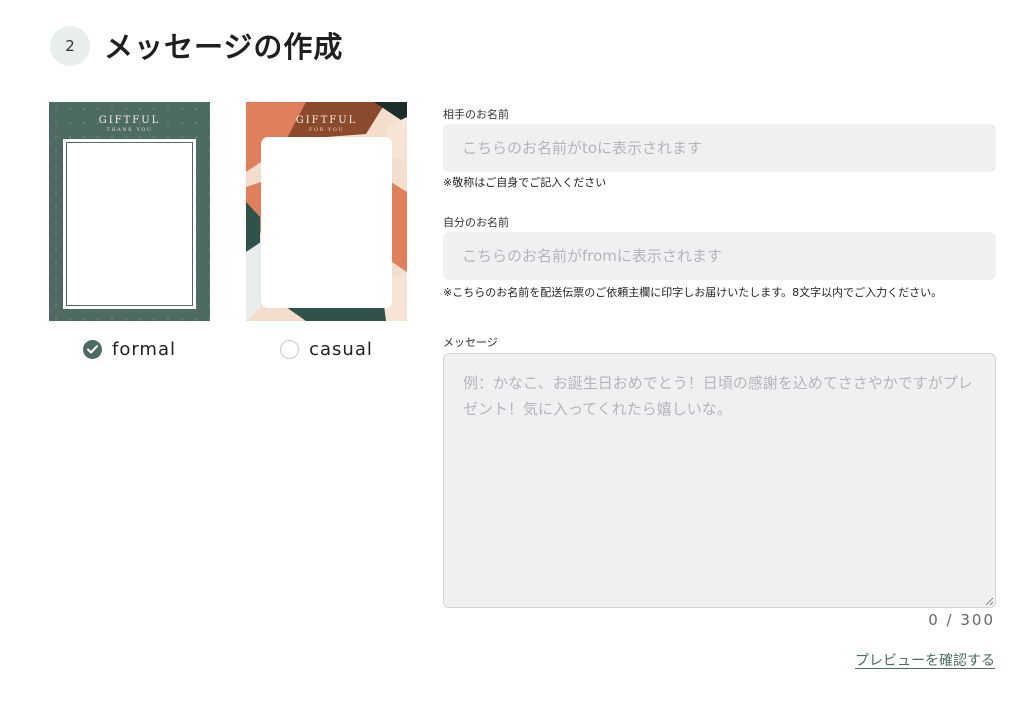 Image resolution: width=1024 pixels, height=704 pixels. I want to click on preview-link: プレビューを確認する, so click(925, 660).